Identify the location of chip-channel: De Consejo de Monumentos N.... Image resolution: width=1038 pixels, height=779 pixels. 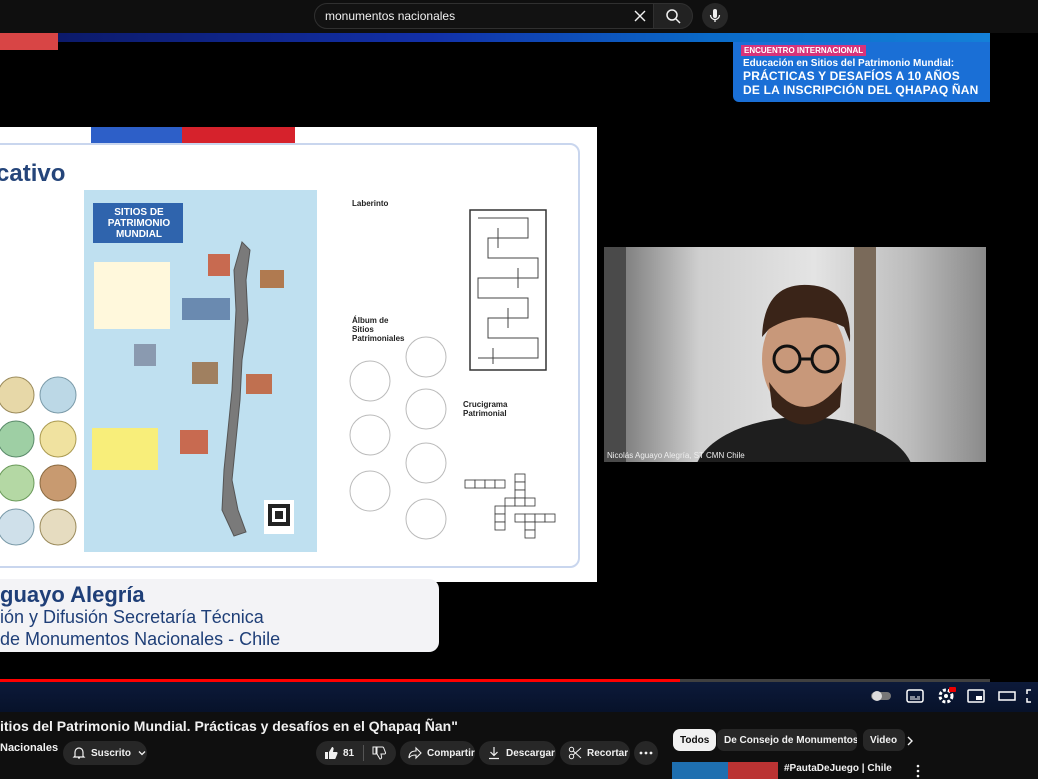
(787, 740).